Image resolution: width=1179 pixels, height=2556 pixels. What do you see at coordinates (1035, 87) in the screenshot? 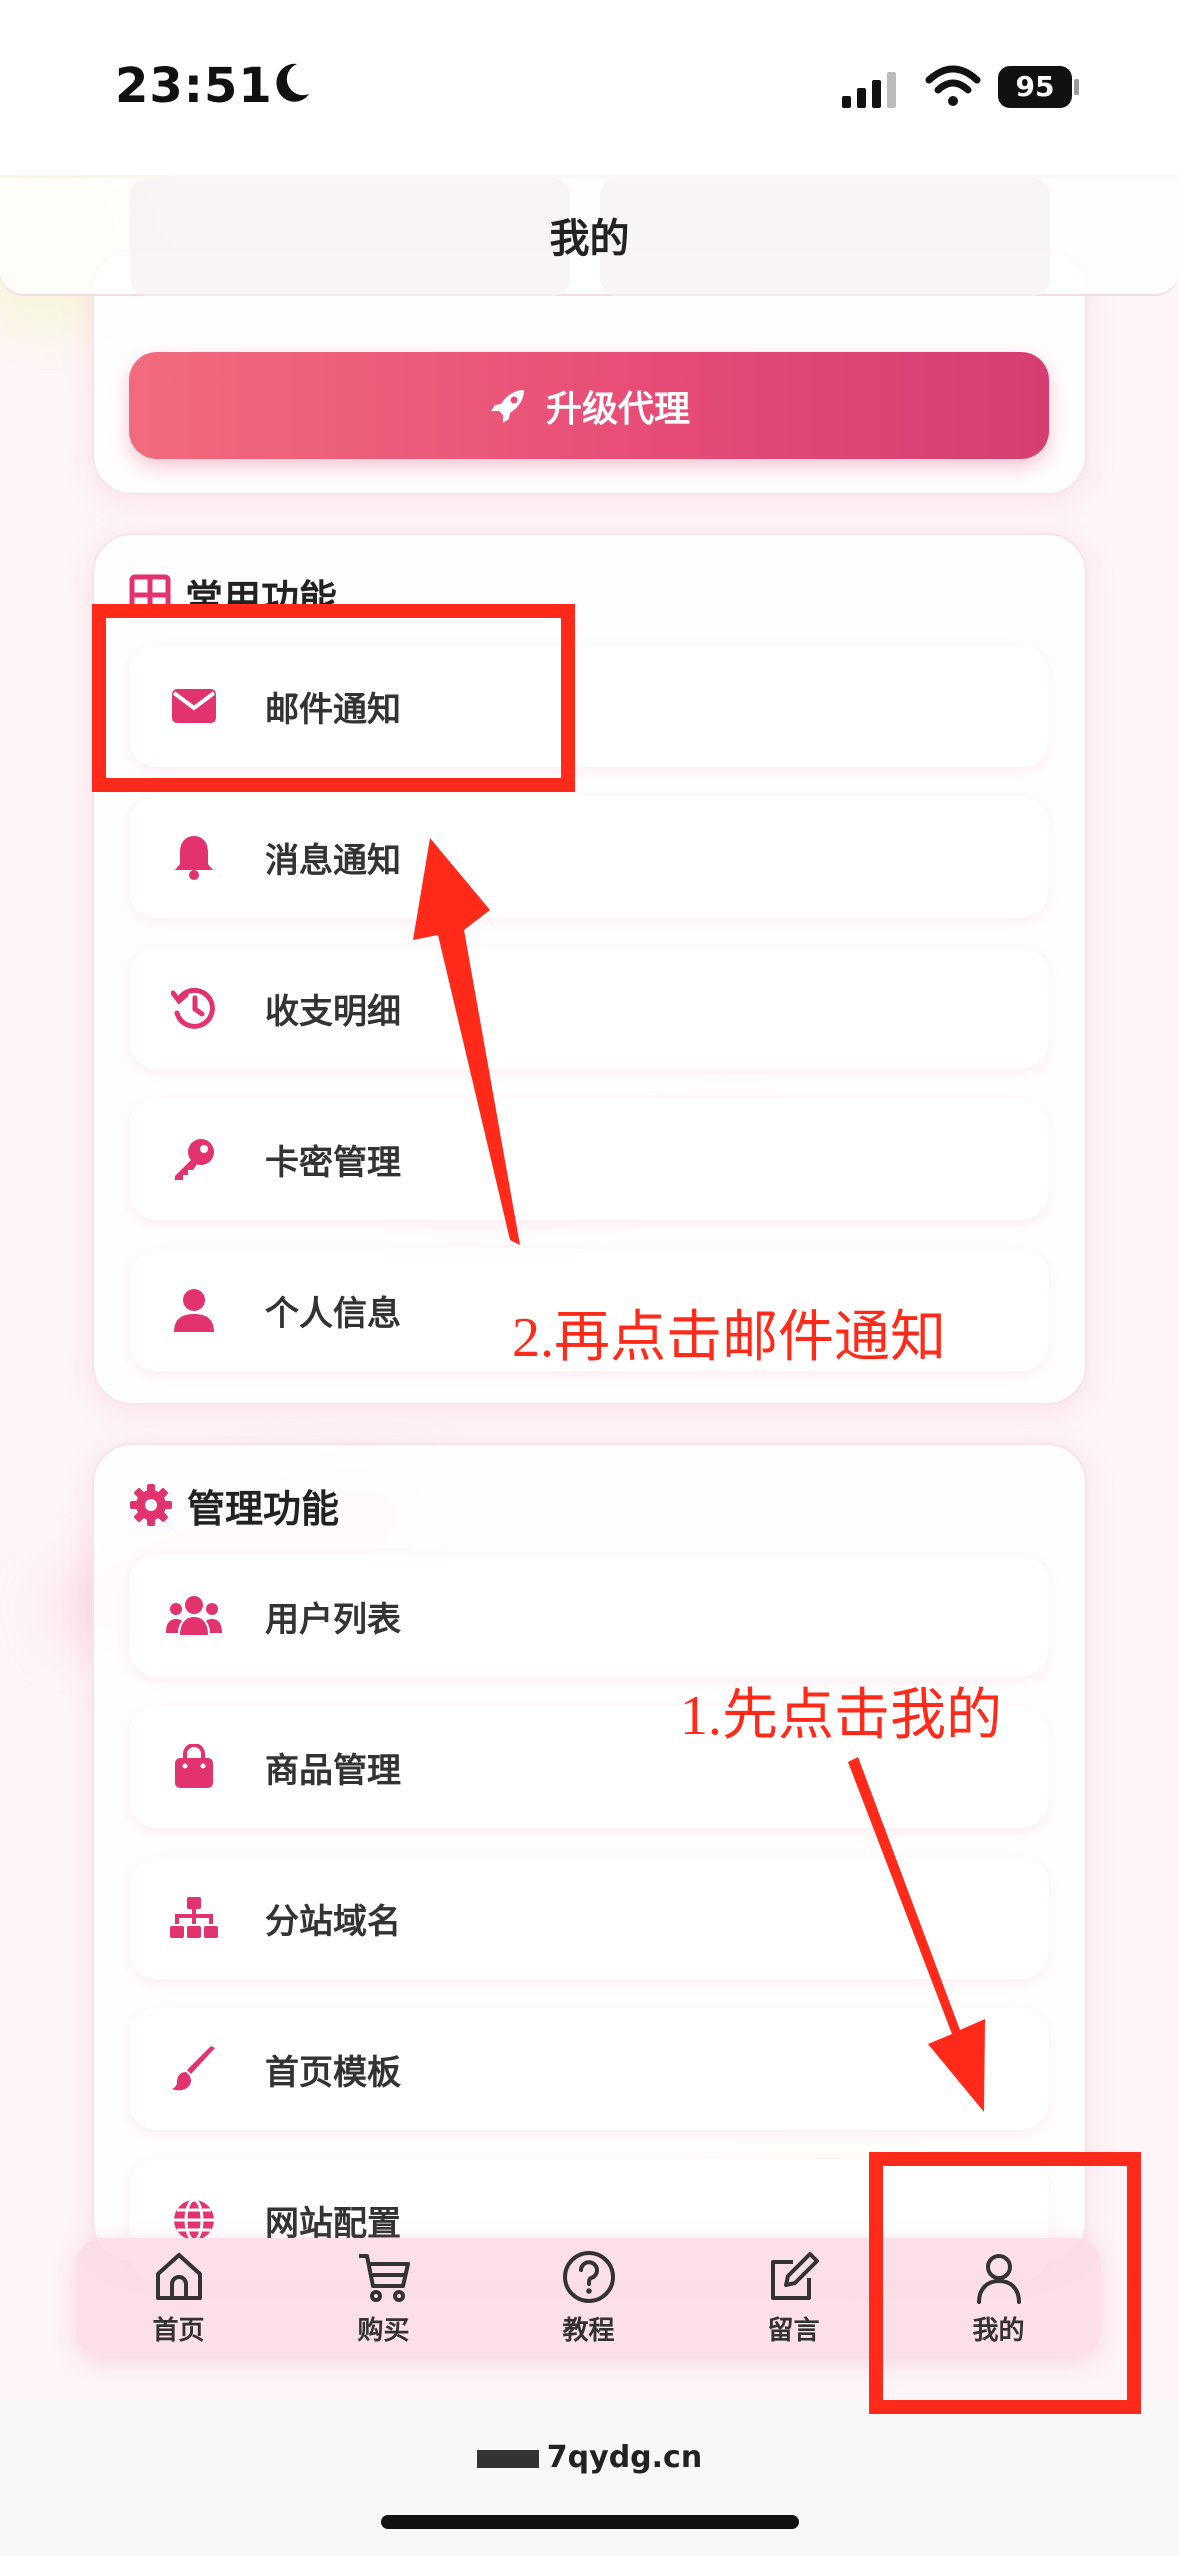
I see `battery-level: 95` at bounding box center [1035, 87].